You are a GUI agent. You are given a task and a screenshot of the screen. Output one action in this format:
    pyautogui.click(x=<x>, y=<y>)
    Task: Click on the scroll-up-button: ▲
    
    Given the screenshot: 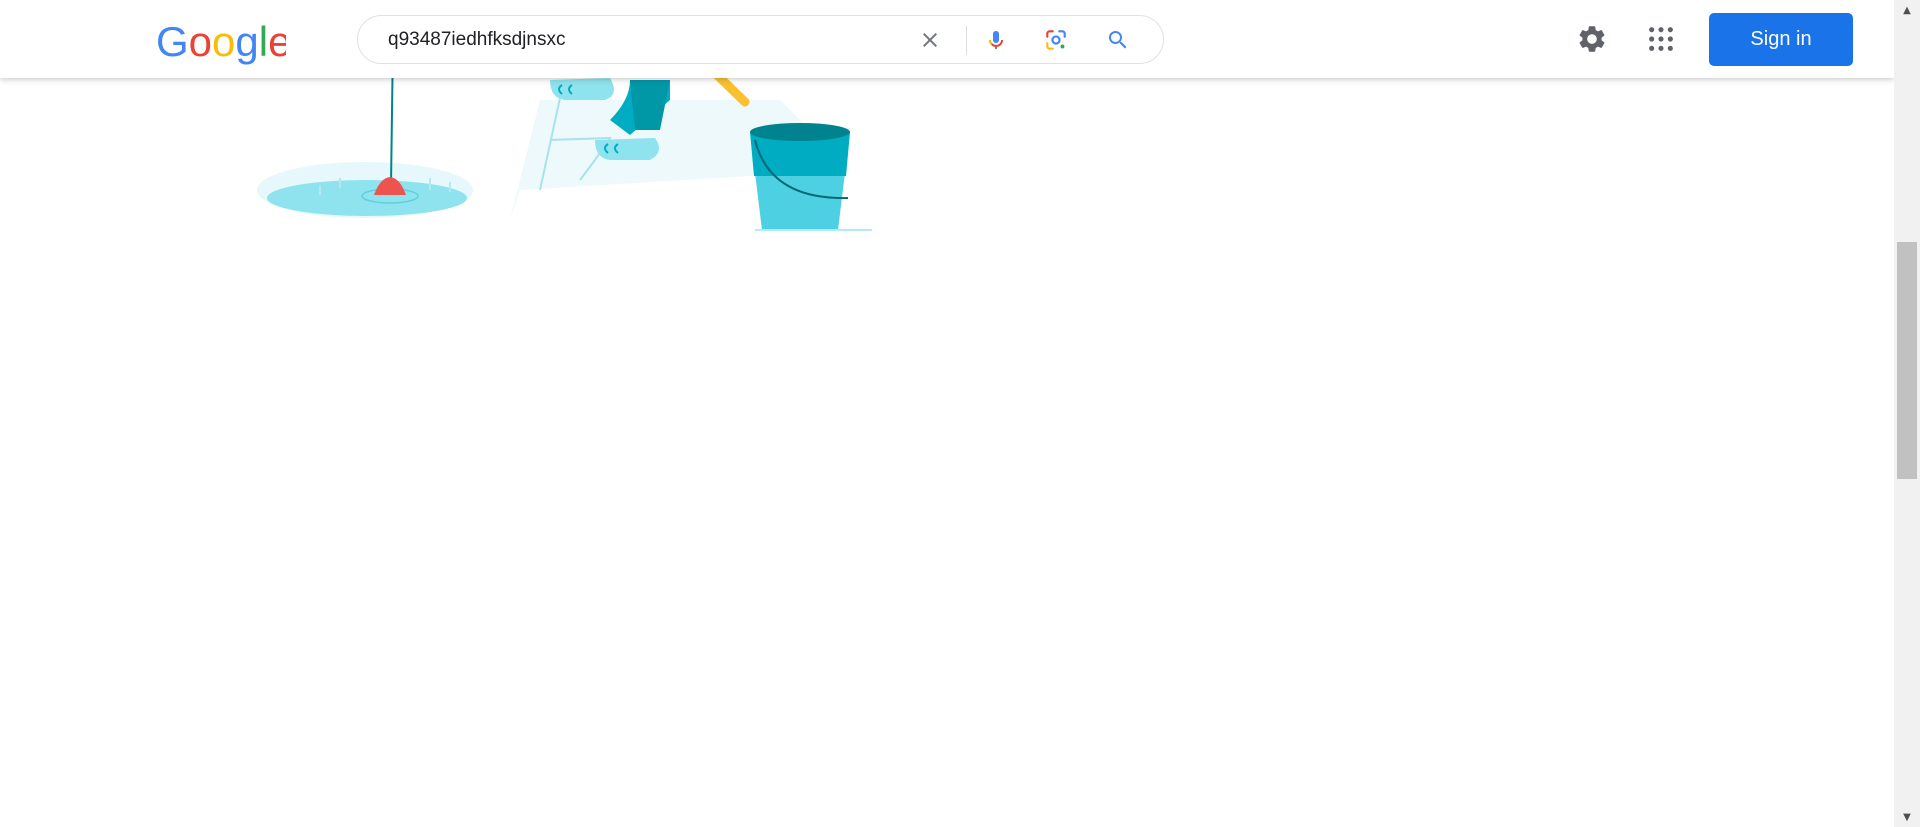 What is the action you would take?
    pyautogui.click(x=1907, y=10)
    